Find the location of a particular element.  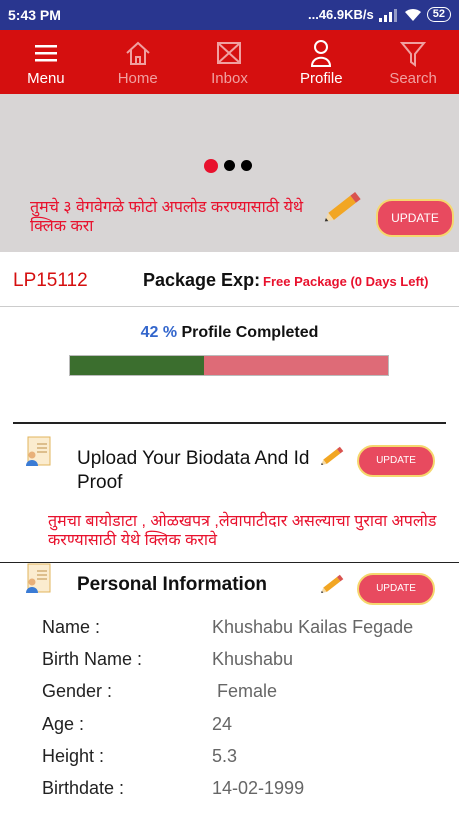

photo-update-button: UPDATE is located at coordinates (415, 218).